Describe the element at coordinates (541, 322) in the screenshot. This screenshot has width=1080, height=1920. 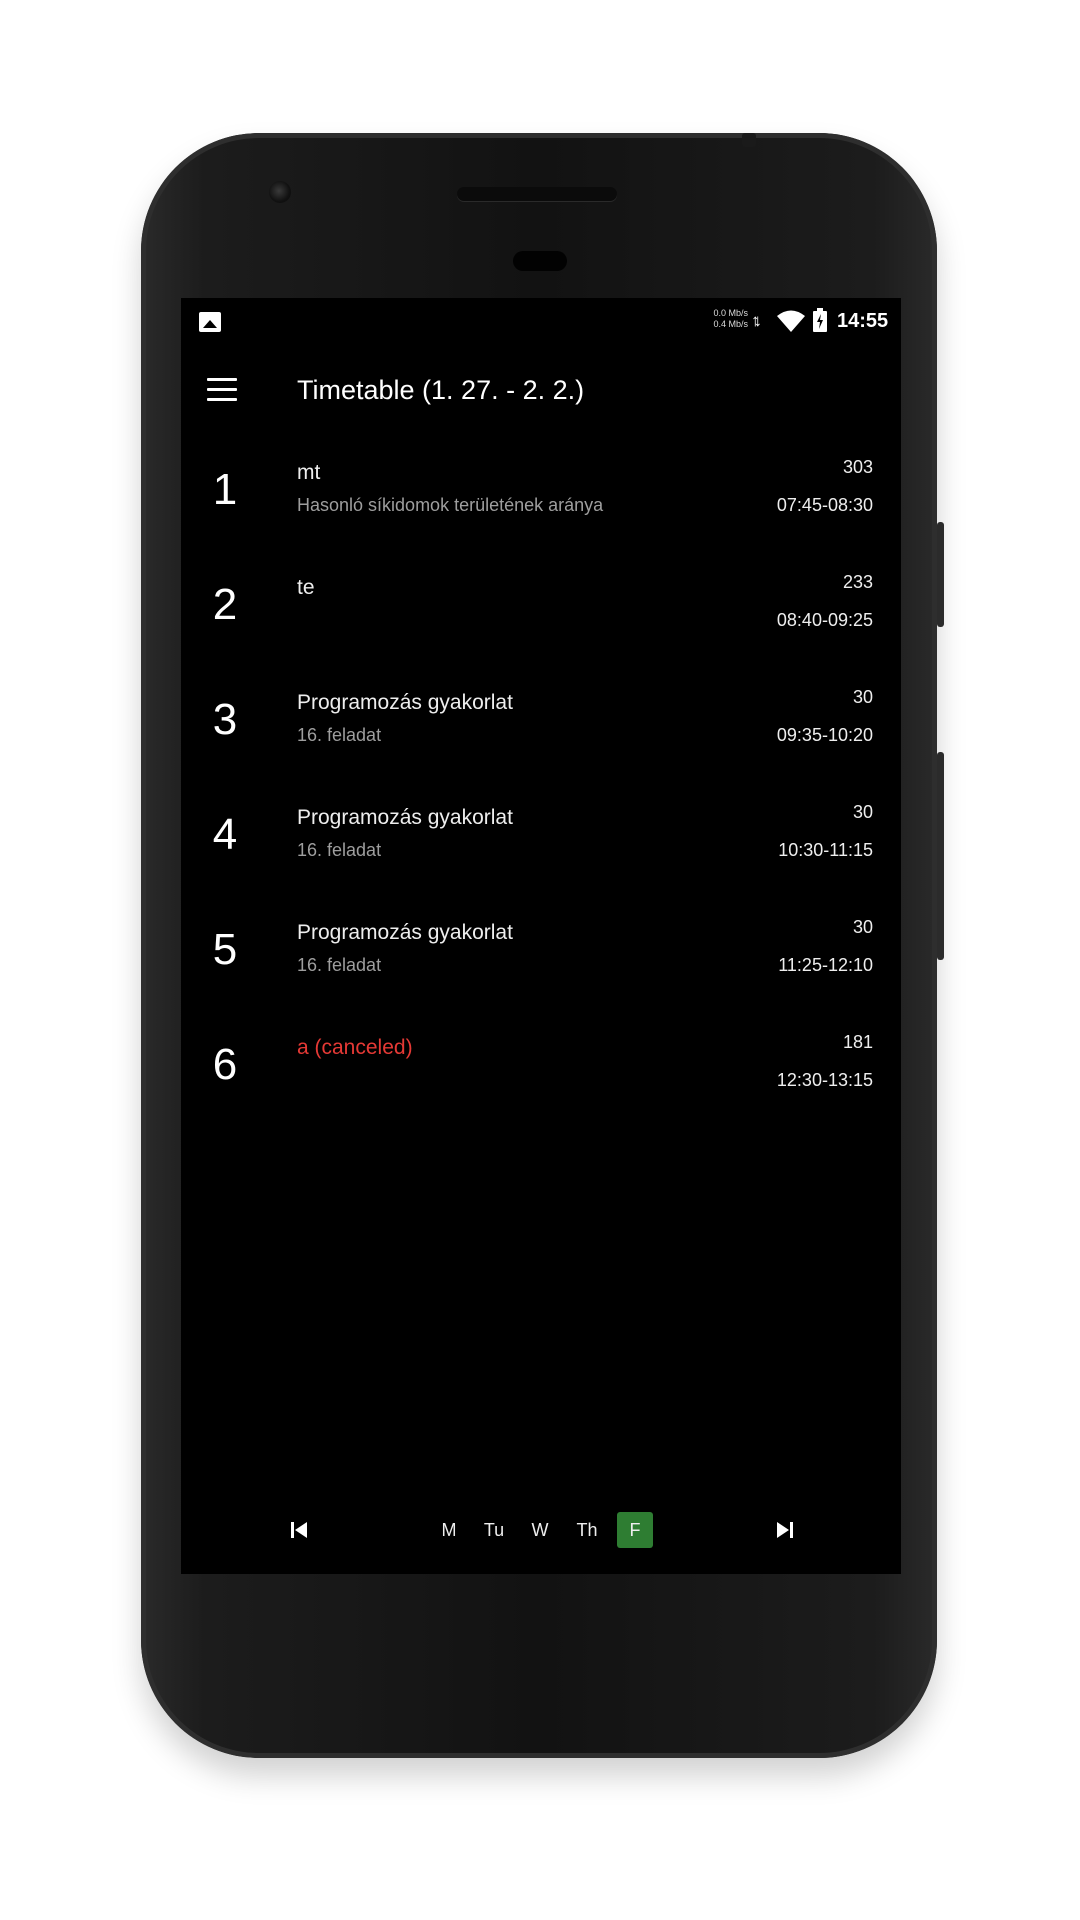
I see `status-bar: 0.0 Mb/s 0.4 Mb/s ↑↓ 14:55` at that location.